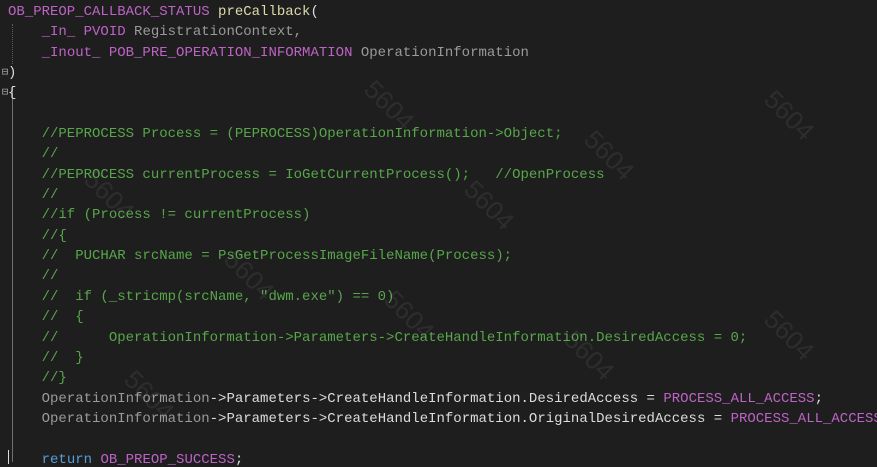 This screenshot has width=877, height=467. What do you see at coordinates (230, 52) in the screenshot?
I see `code-token: POB_PRE_OPERATION_INFORMATION` at bounding box center [230, 52].